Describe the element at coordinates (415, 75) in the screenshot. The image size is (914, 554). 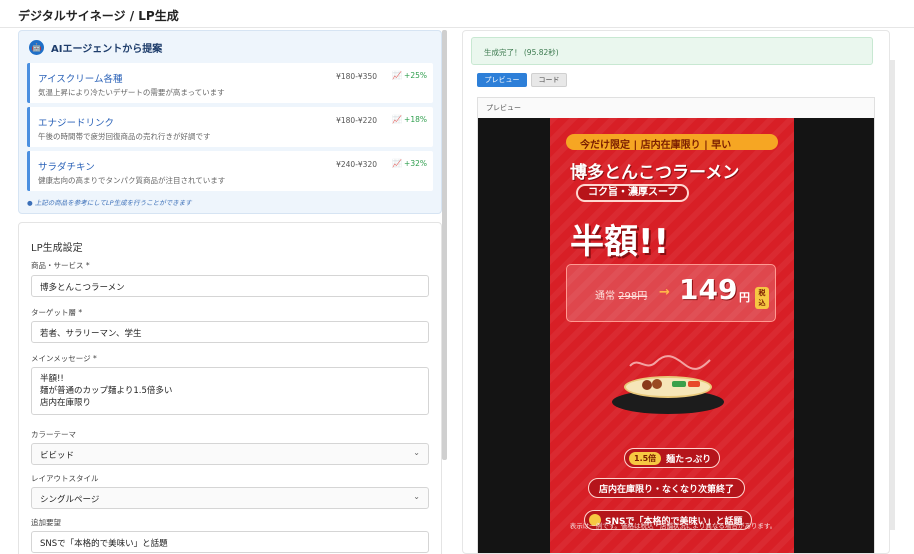
I see `suggestion-trend-value: +25%` at that location.